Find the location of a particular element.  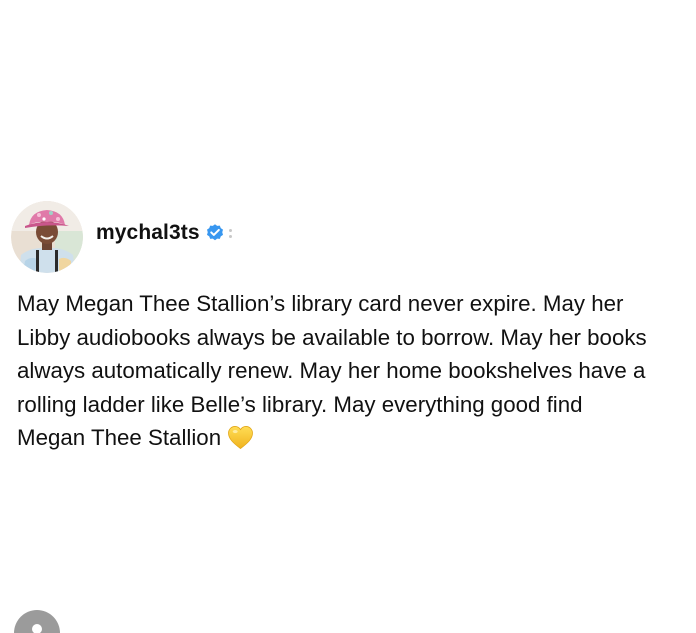

user-avatar is located at coordinates (47, 237).